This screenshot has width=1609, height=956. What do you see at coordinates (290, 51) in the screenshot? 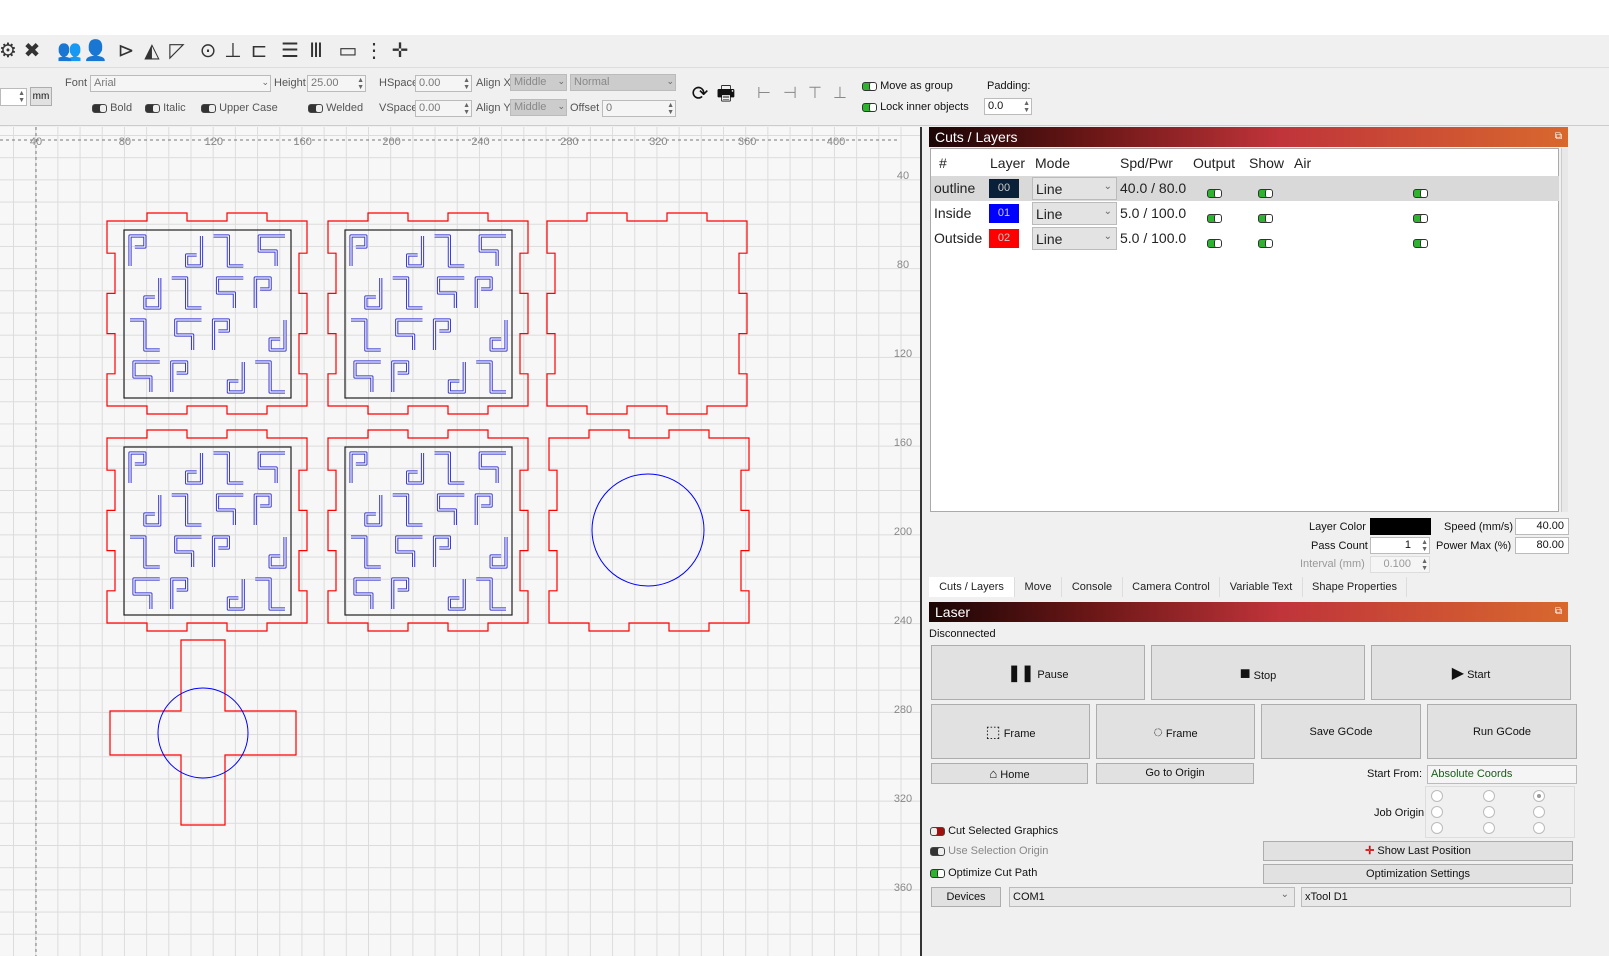
I see `distribute-h-icon: ☰` at bounding box center [290, 51].